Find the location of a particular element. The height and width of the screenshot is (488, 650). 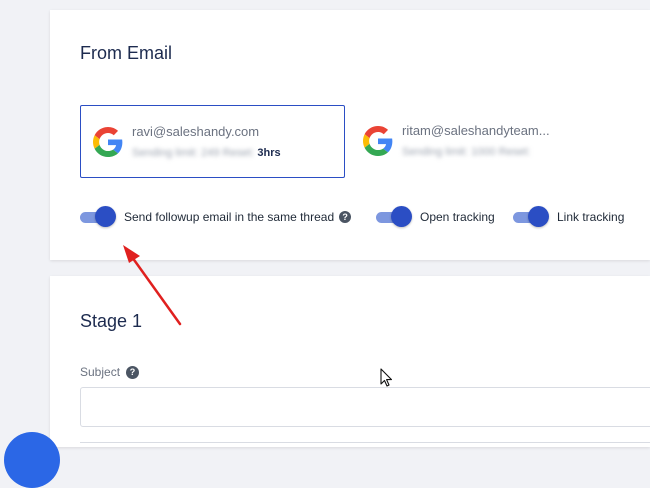

mouse-cursor-icon is located at coordinates (386, 377).